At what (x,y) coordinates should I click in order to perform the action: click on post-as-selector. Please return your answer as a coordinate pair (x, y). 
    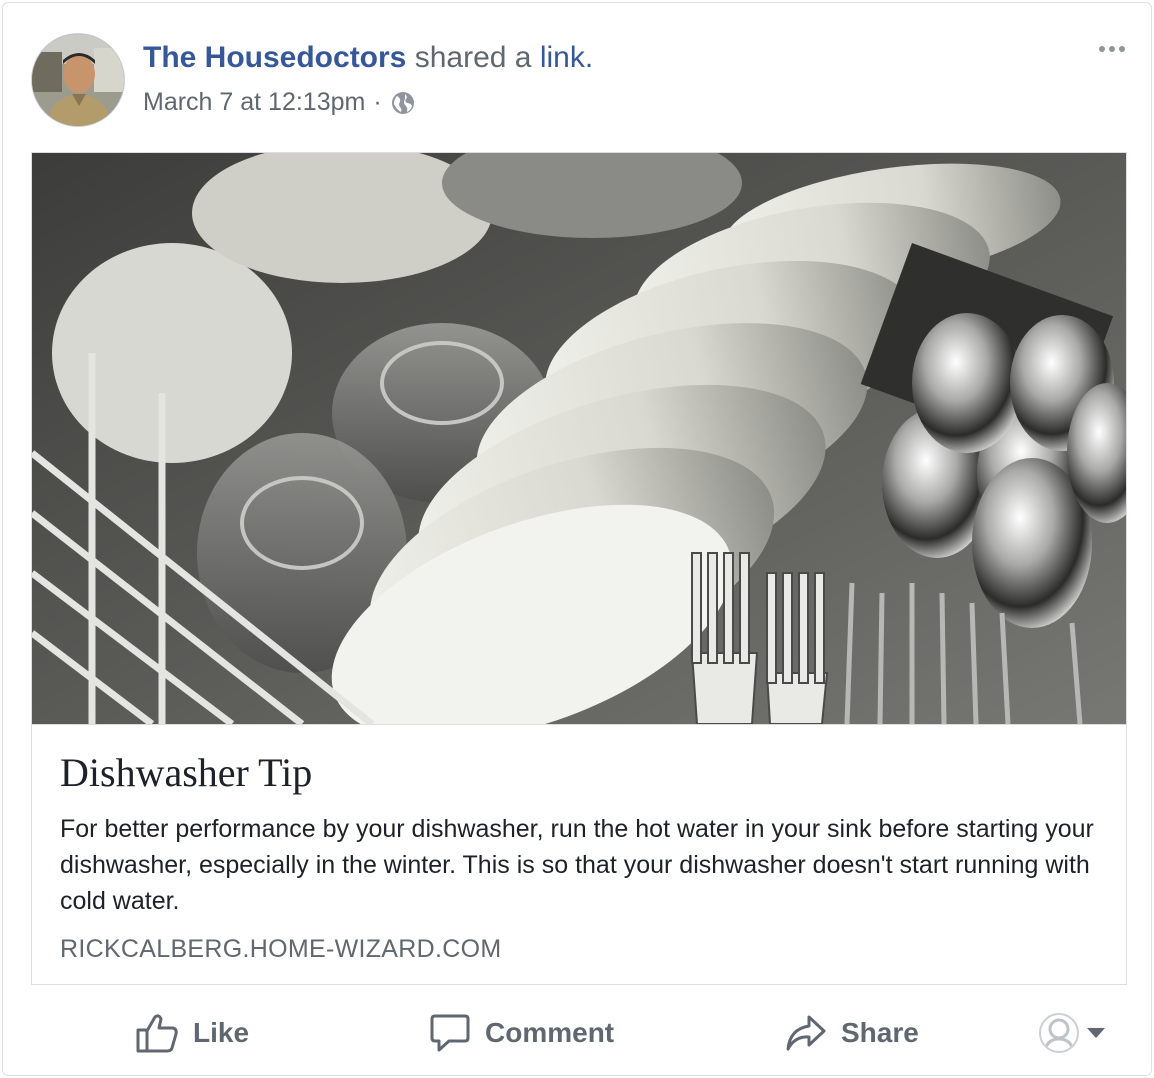
    Looking at the image, I should click on (1072, 1033).